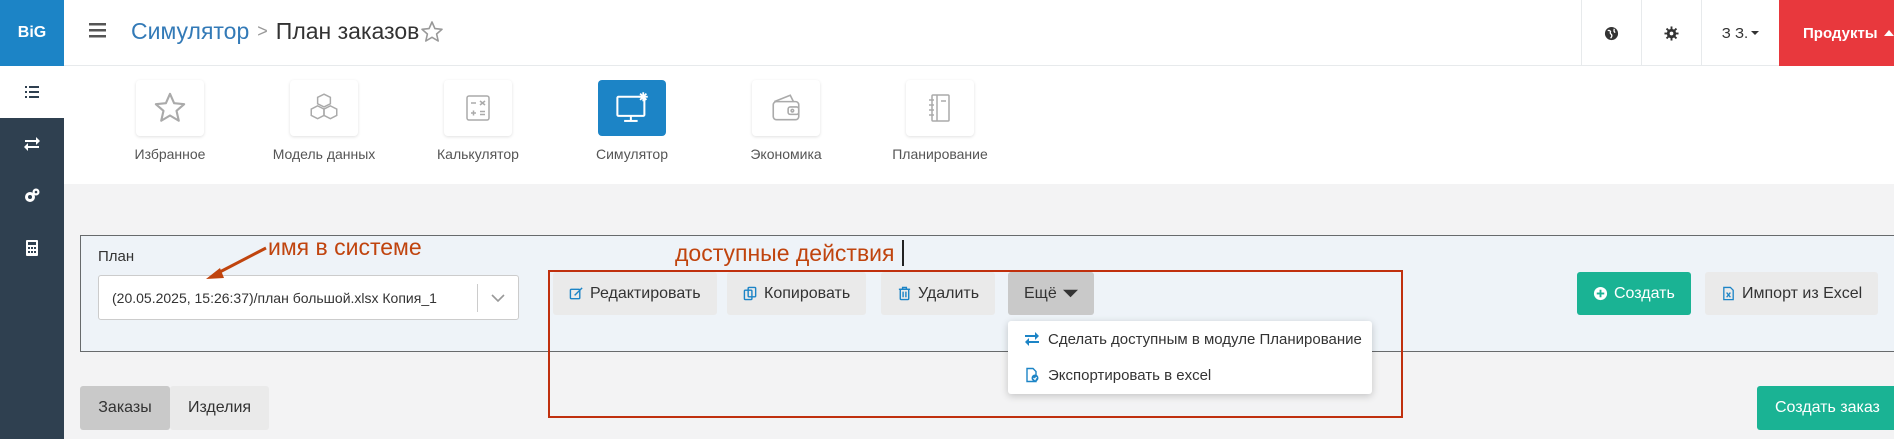 The height and width of the screenshot is (439, 1894). What do you see at coordinates (786, 154) in the screenshot?
I see `module-label: Экономика` at bounding box center [786, 154].